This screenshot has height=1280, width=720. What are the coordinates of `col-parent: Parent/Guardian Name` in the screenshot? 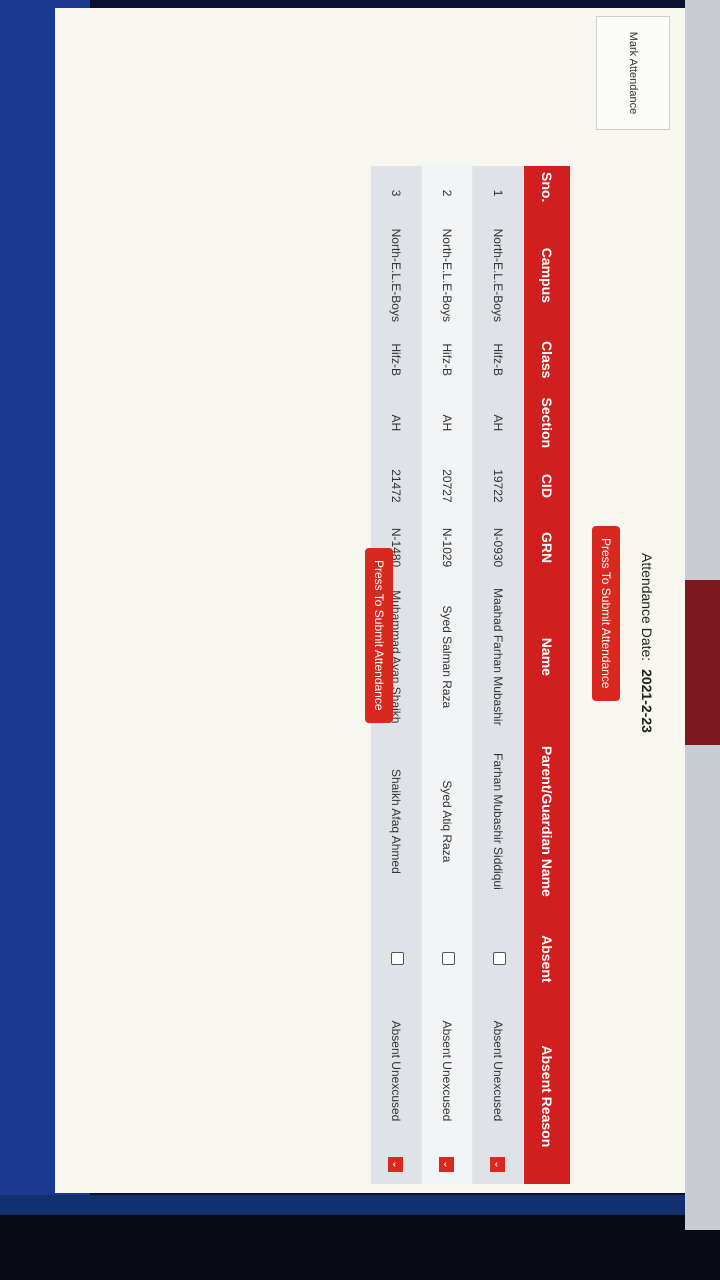 It's located at (546, 821).